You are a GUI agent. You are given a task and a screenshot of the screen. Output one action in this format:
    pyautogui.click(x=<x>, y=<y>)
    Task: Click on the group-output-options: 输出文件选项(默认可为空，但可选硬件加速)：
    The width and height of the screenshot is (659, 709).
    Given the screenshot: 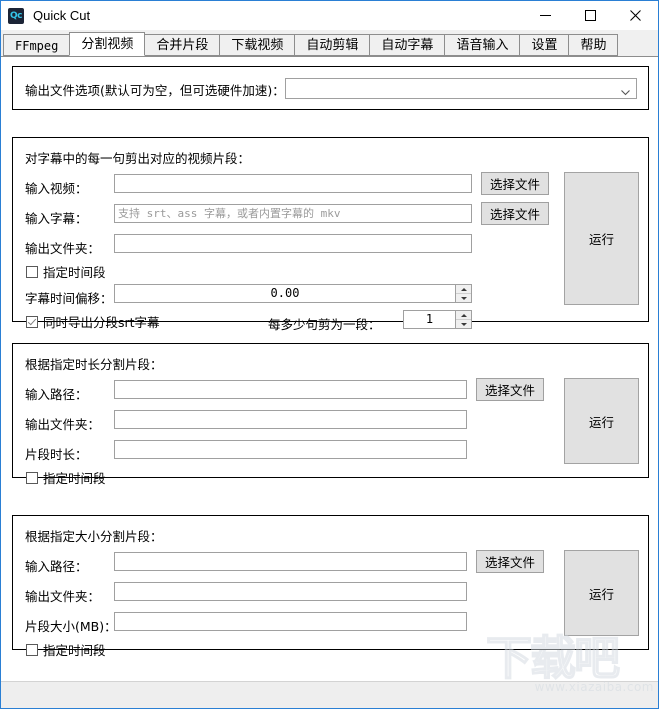 What is the action you would take?
    pyautogui.click(x=330, y=88)
    